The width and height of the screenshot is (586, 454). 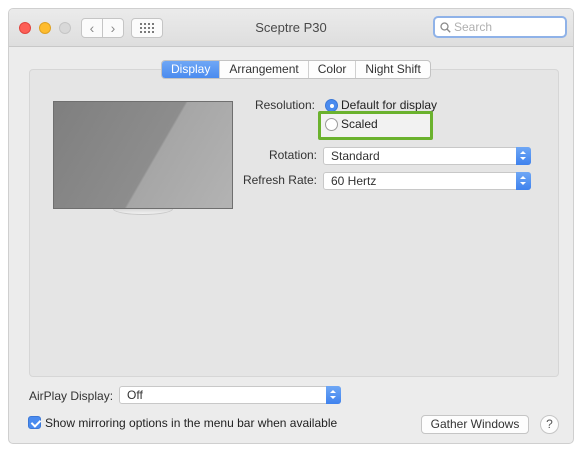 I want to click on radio-default-label: Default for display, so click(x=389, y=105).